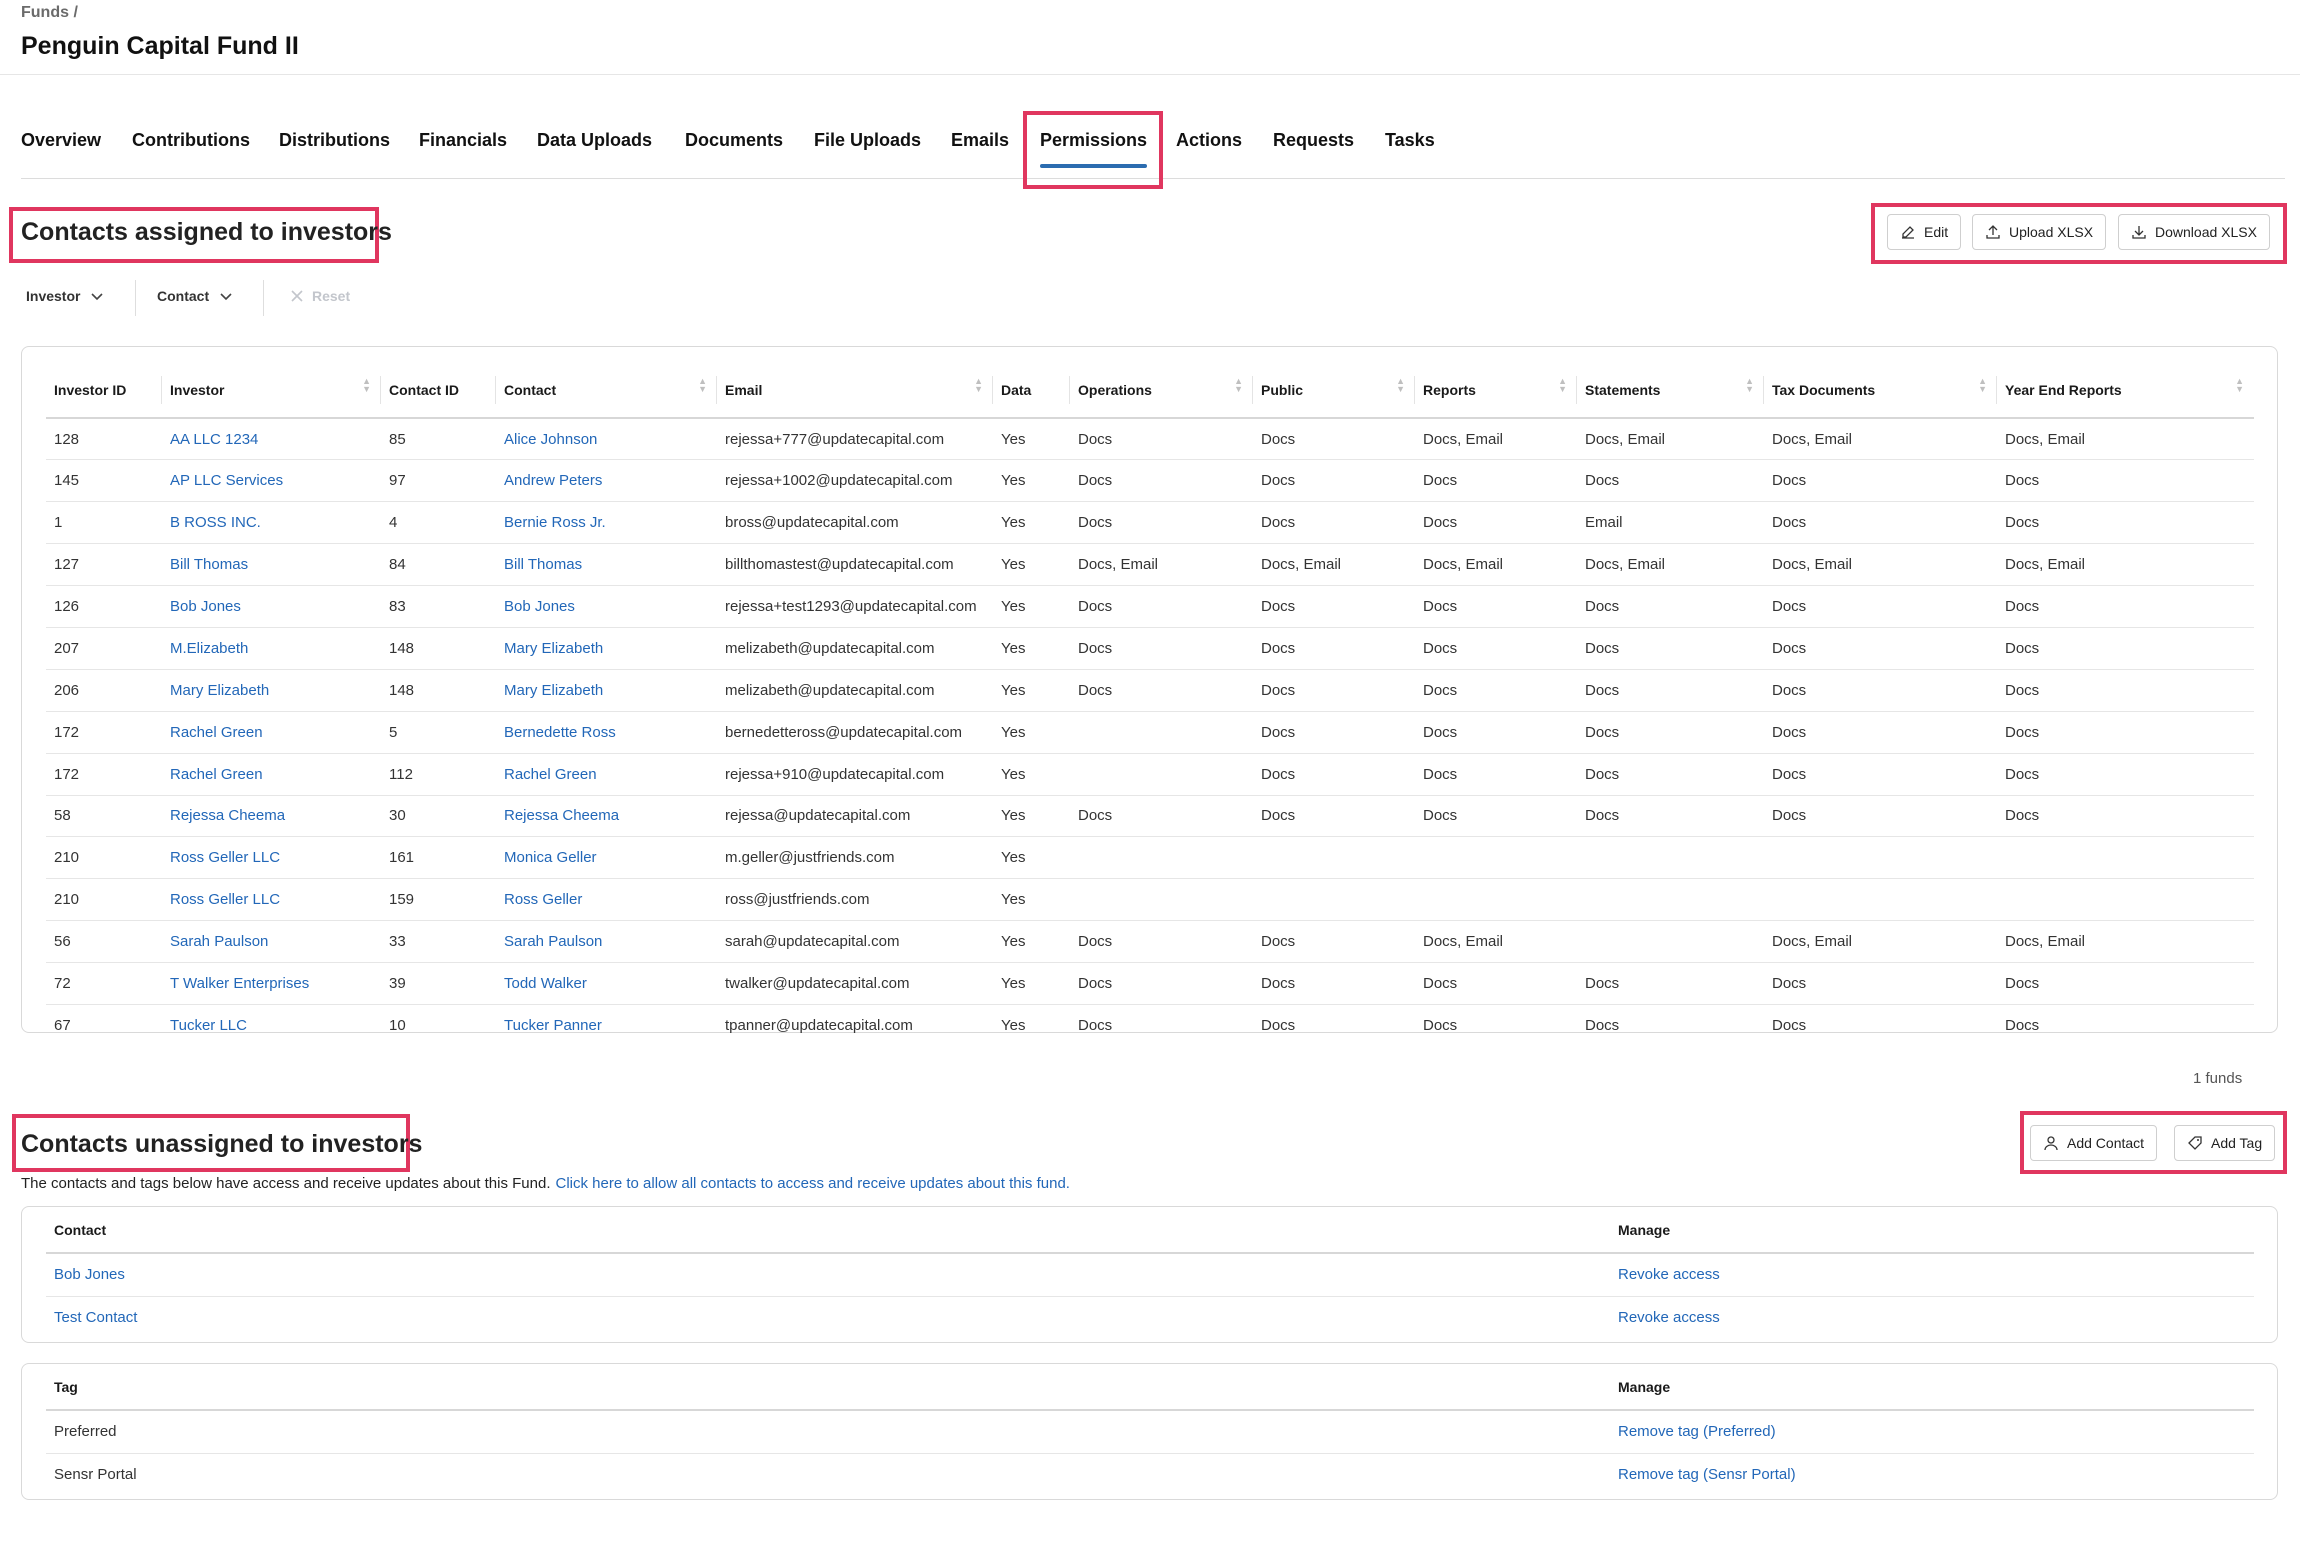 The width and height of the screenshot is (2300, 1547). I want to click on investor-link: Rejessa Cheema, so click(223, 815).